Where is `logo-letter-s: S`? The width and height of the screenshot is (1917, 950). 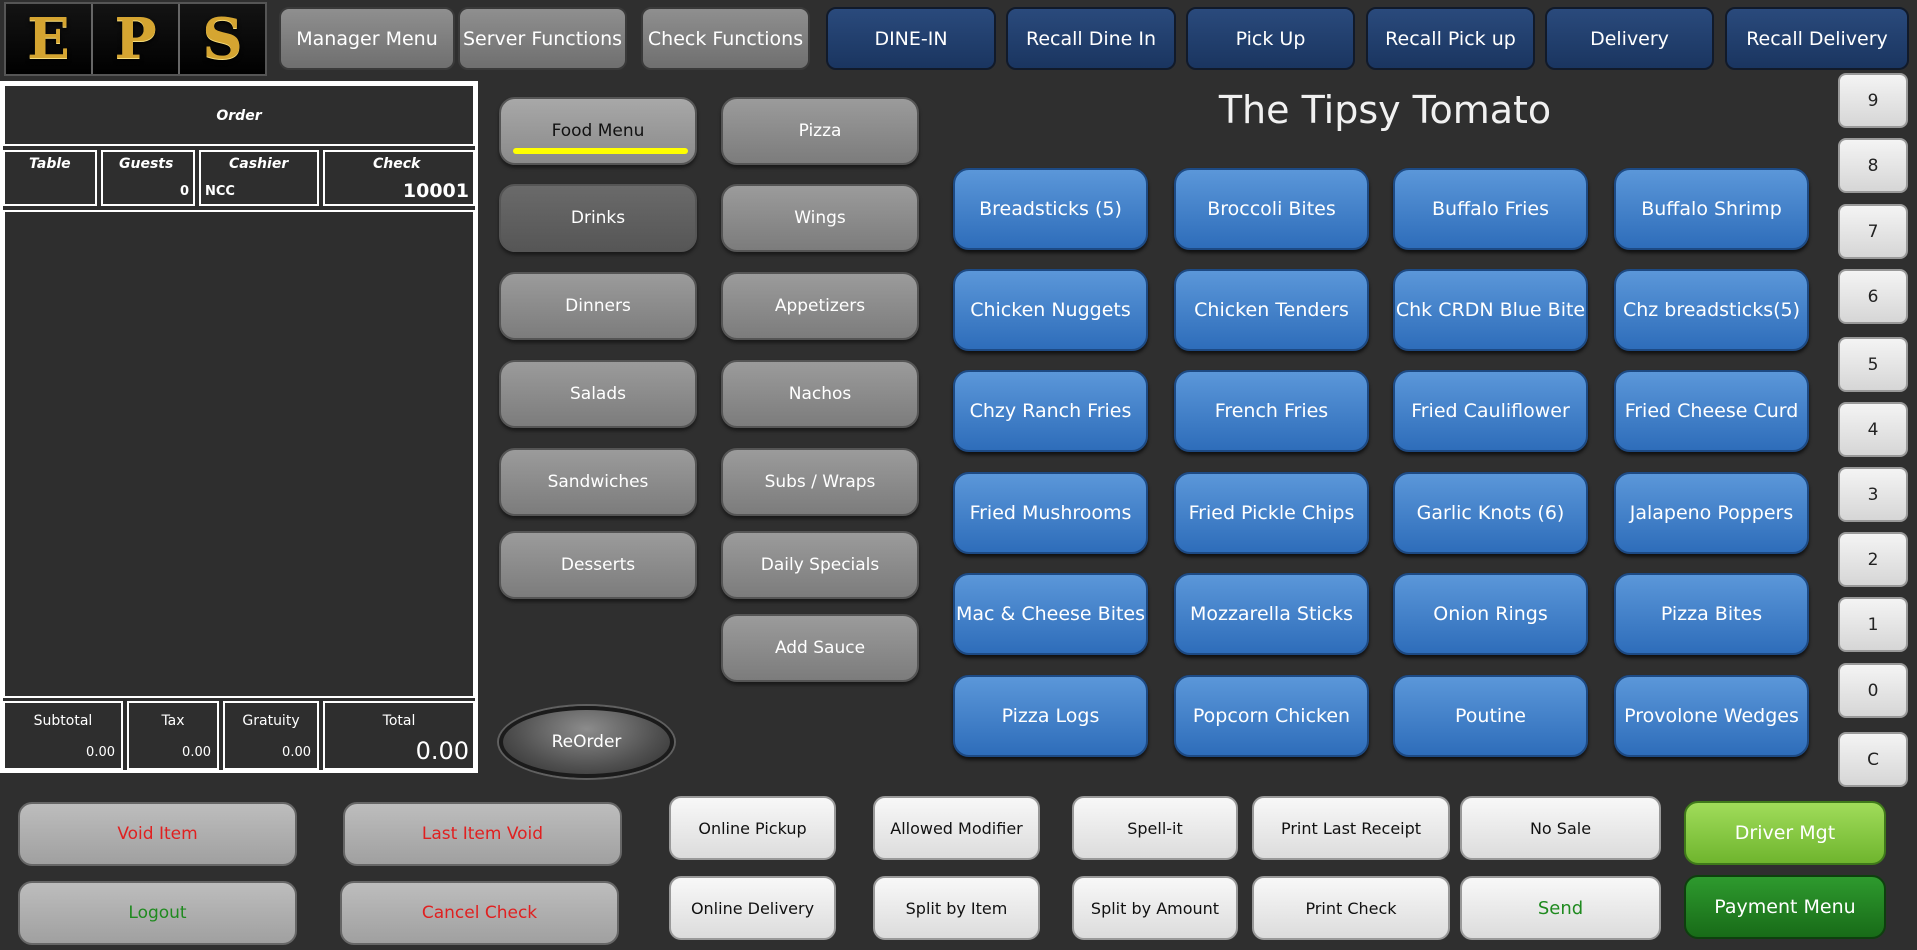
logo-letter-s: S is located at coordinates (222, 39).